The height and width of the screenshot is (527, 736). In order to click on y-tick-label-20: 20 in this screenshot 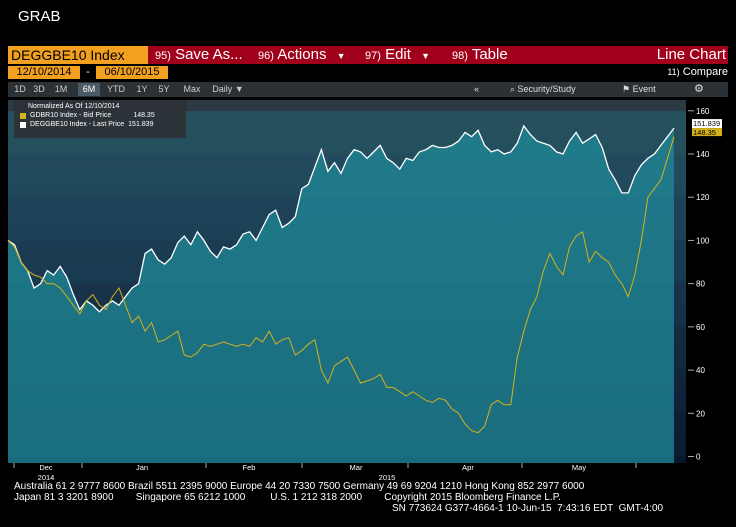, I will do `click(700, 413)`.